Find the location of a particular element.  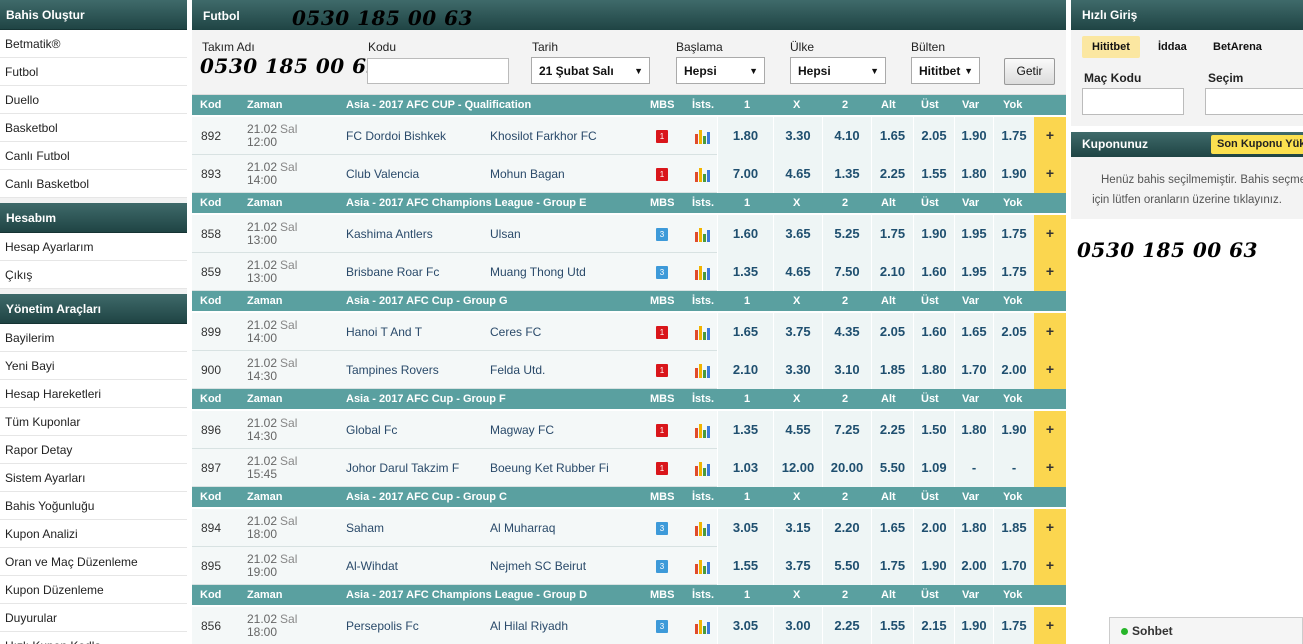

odd-ust: 1.80 is located at coordinates (933, 370).